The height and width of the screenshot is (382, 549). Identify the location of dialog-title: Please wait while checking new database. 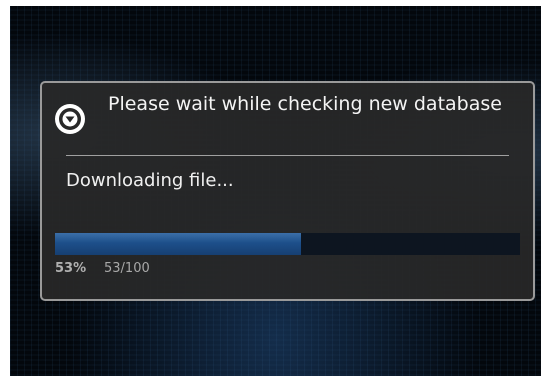
(305, 104).